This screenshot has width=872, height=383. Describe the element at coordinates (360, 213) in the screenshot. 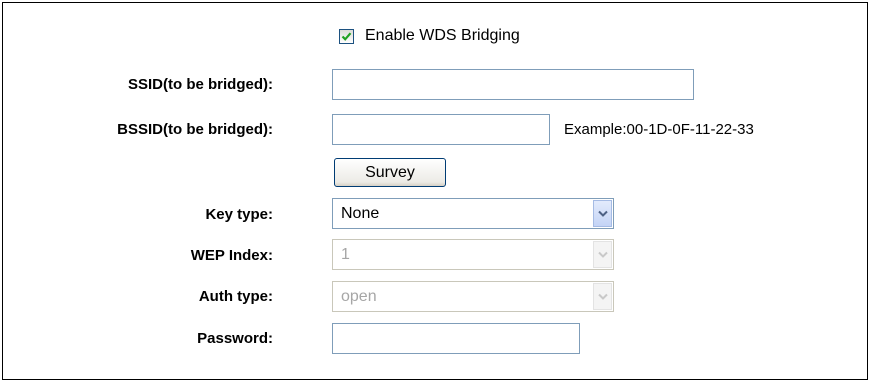

I see `key-type-value: None` at that location.